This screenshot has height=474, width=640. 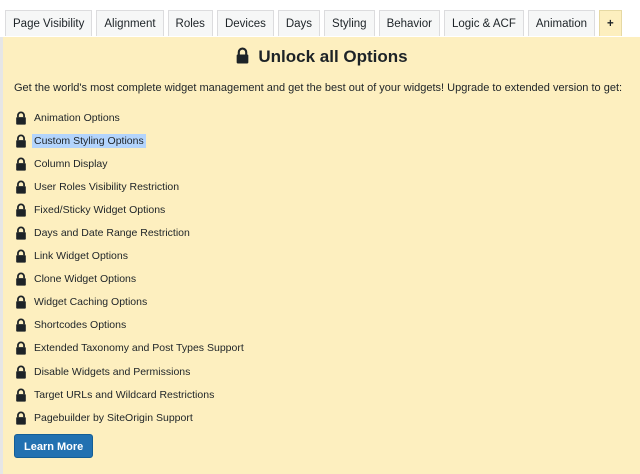 What do you see at coordinates (130, 163) in the screenshot?
I see `feature-list-item: Column Display` at bounding box center [130, 163].